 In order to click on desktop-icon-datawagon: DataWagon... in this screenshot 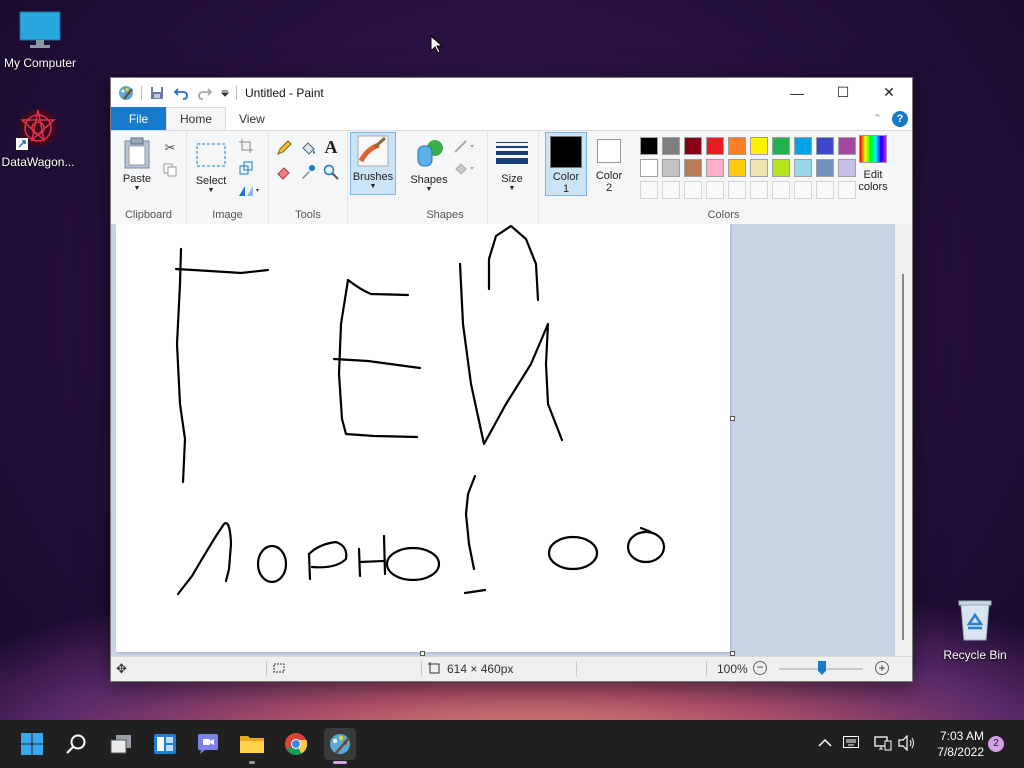, I will do `click(39, 137)`.